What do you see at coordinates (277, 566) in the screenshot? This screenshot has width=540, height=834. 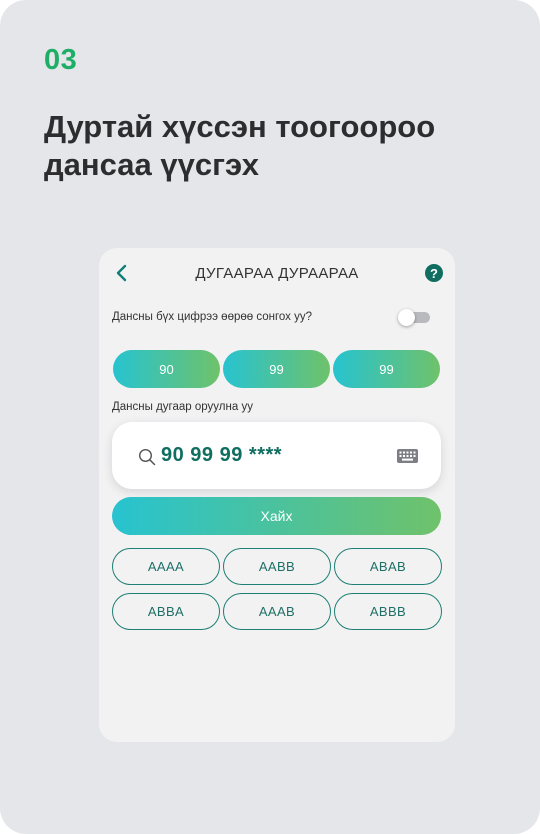 I see `pattern-button-aabb: AABB` at bounding box center [277, 566].